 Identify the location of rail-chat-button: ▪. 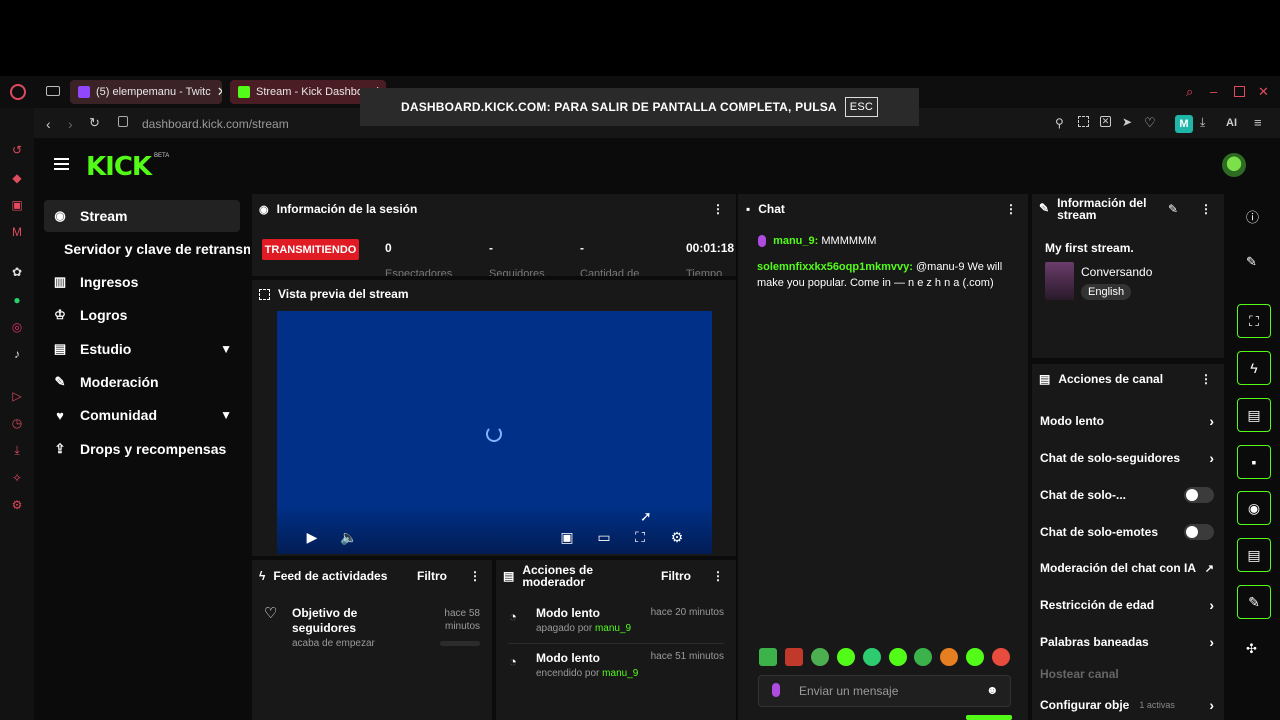
(1254, 462).